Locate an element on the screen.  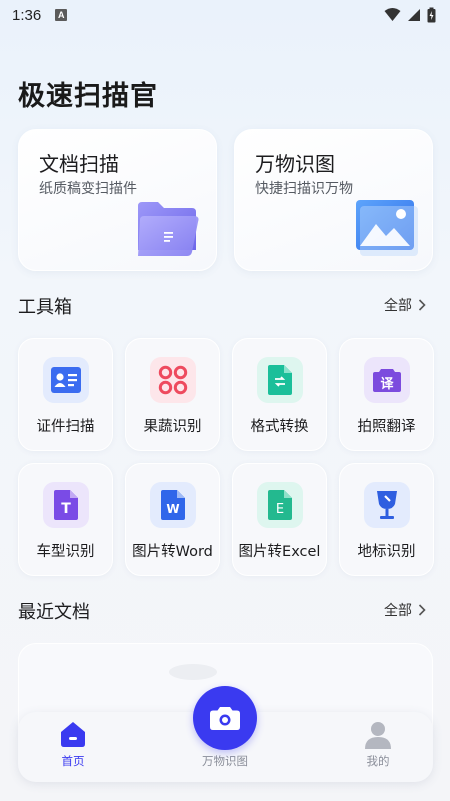
tool-landmark-recognition: 地标识别 is located at coordinates (386, 519).